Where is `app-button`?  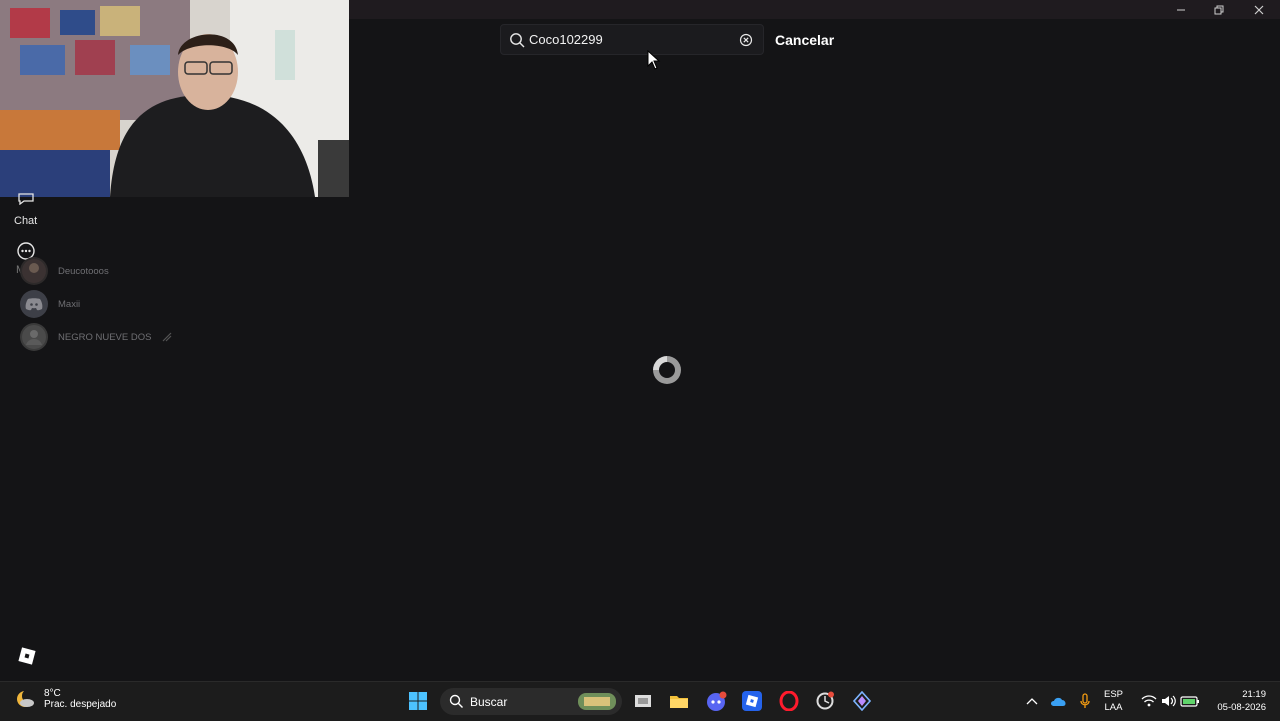 app-button is located at coordinates (862, 701).